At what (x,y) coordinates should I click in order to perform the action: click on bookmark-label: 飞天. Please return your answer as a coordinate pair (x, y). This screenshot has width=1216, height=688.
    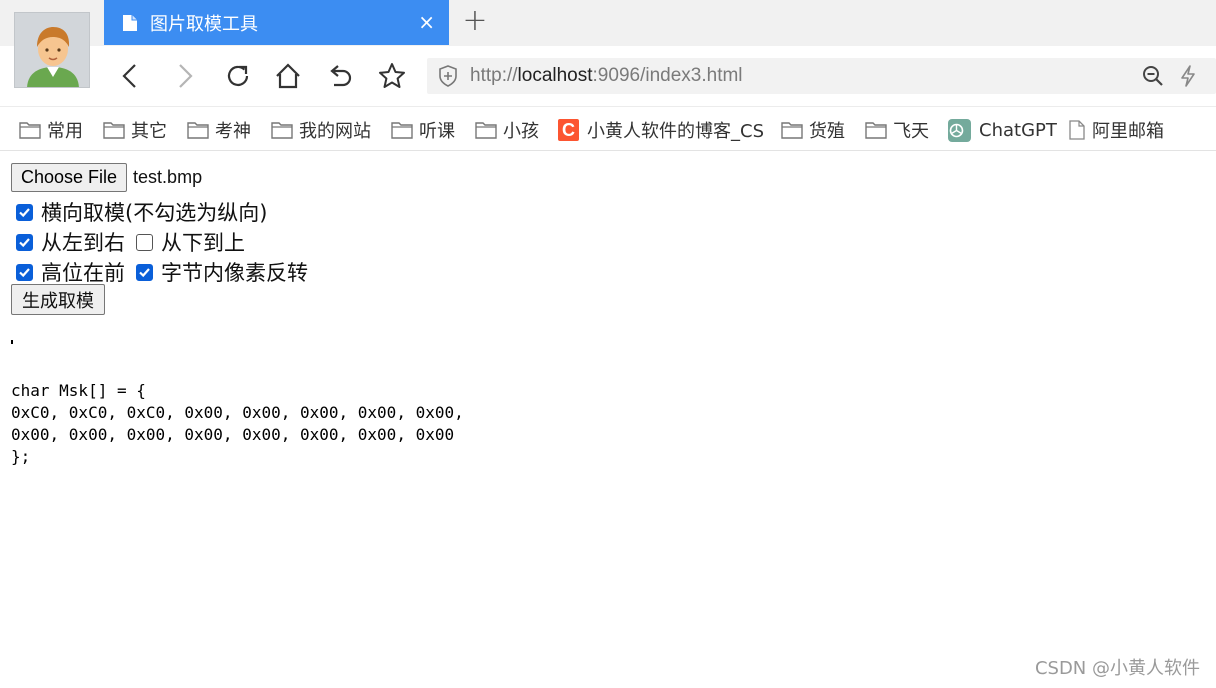
    Looking at the image, I should click on (911, 131).